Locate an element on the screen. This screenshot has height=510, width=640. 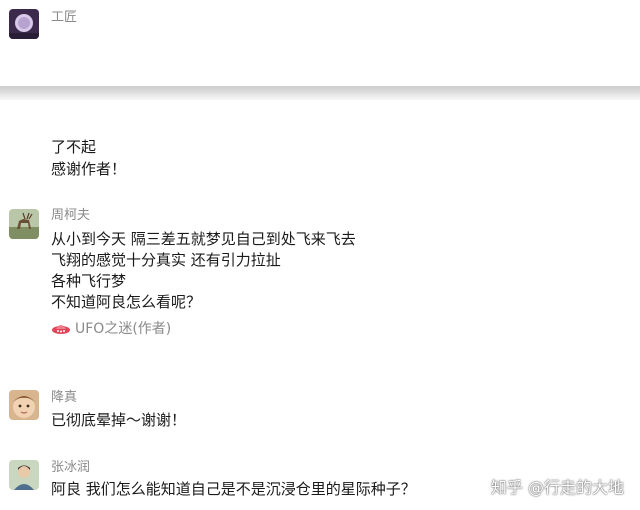
section-divider is located at coordinates (320, 93).